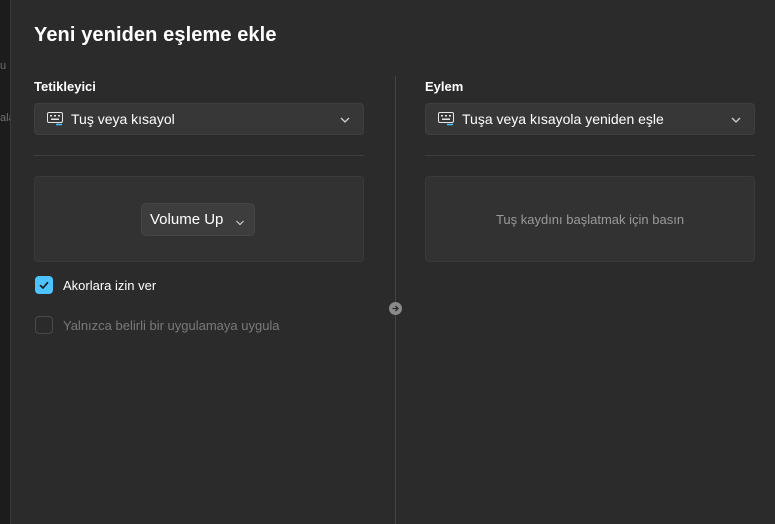  What do you see at coordinates (187, 219) in the screenshot?
I see `trigger-key-value: Volume Up` at bounding box center [187, 219].